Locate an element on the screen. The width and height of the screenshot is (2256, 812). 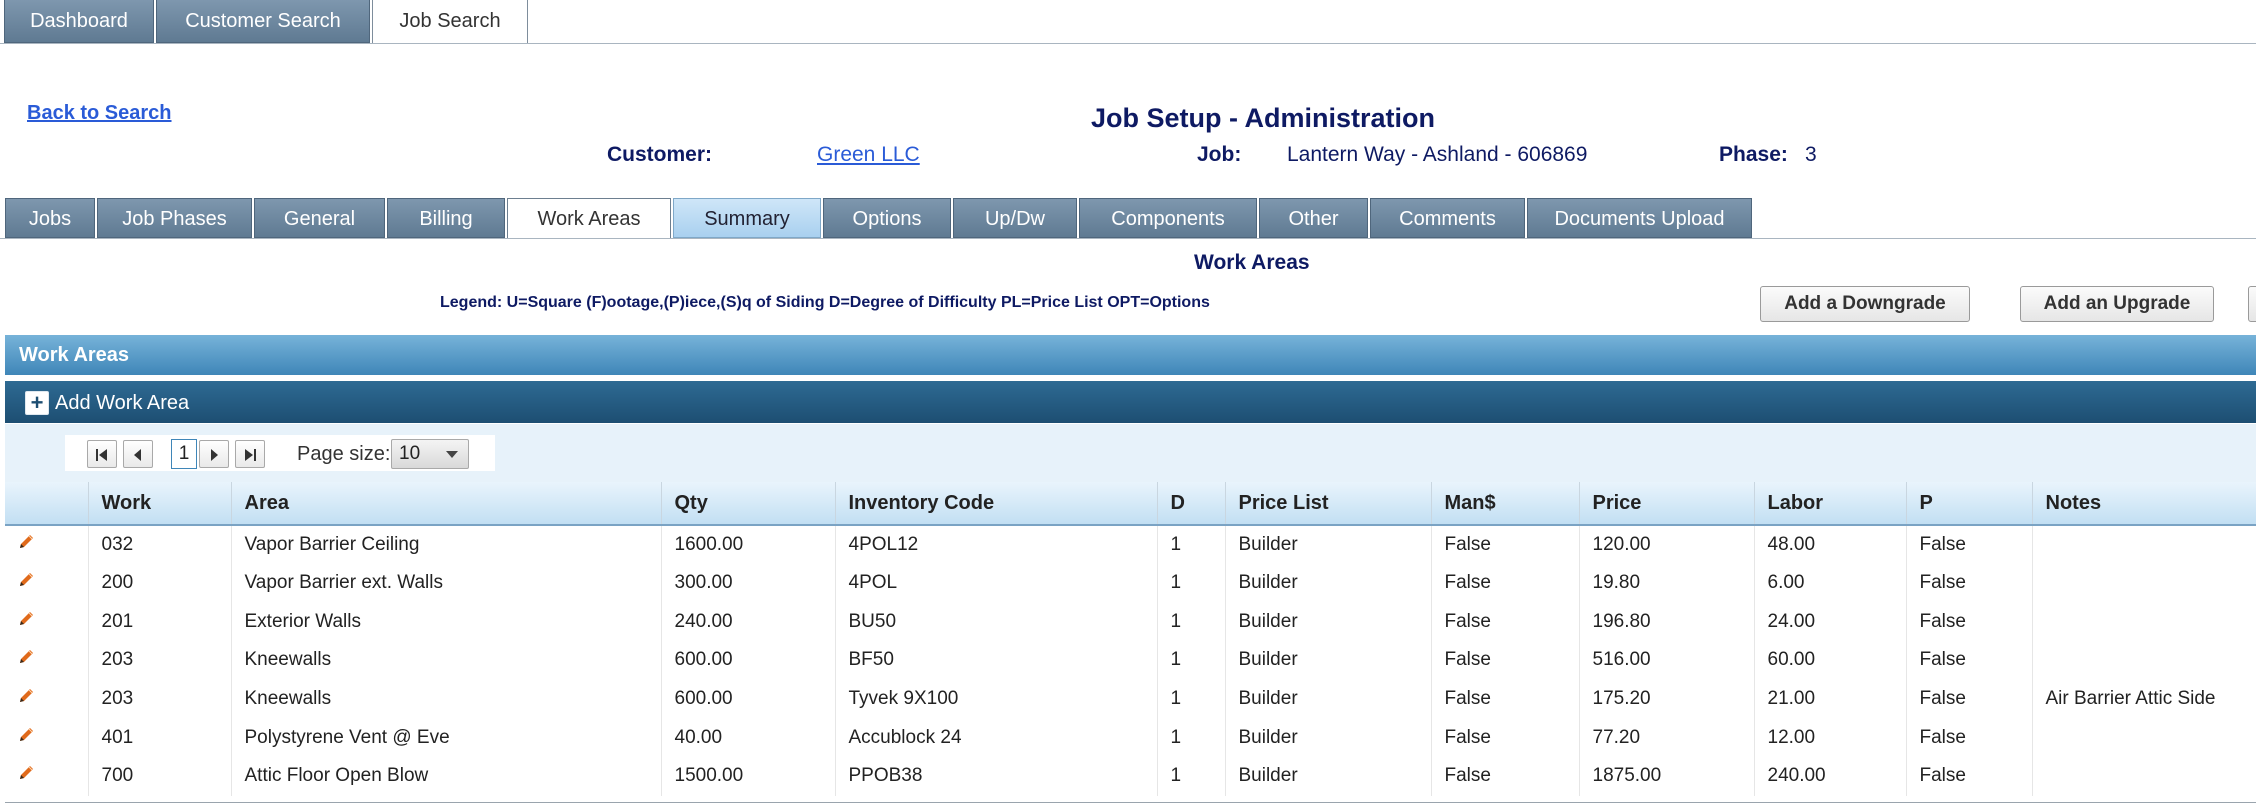
tab-job-phases: Job Phases is located at coordinates (174, 218).